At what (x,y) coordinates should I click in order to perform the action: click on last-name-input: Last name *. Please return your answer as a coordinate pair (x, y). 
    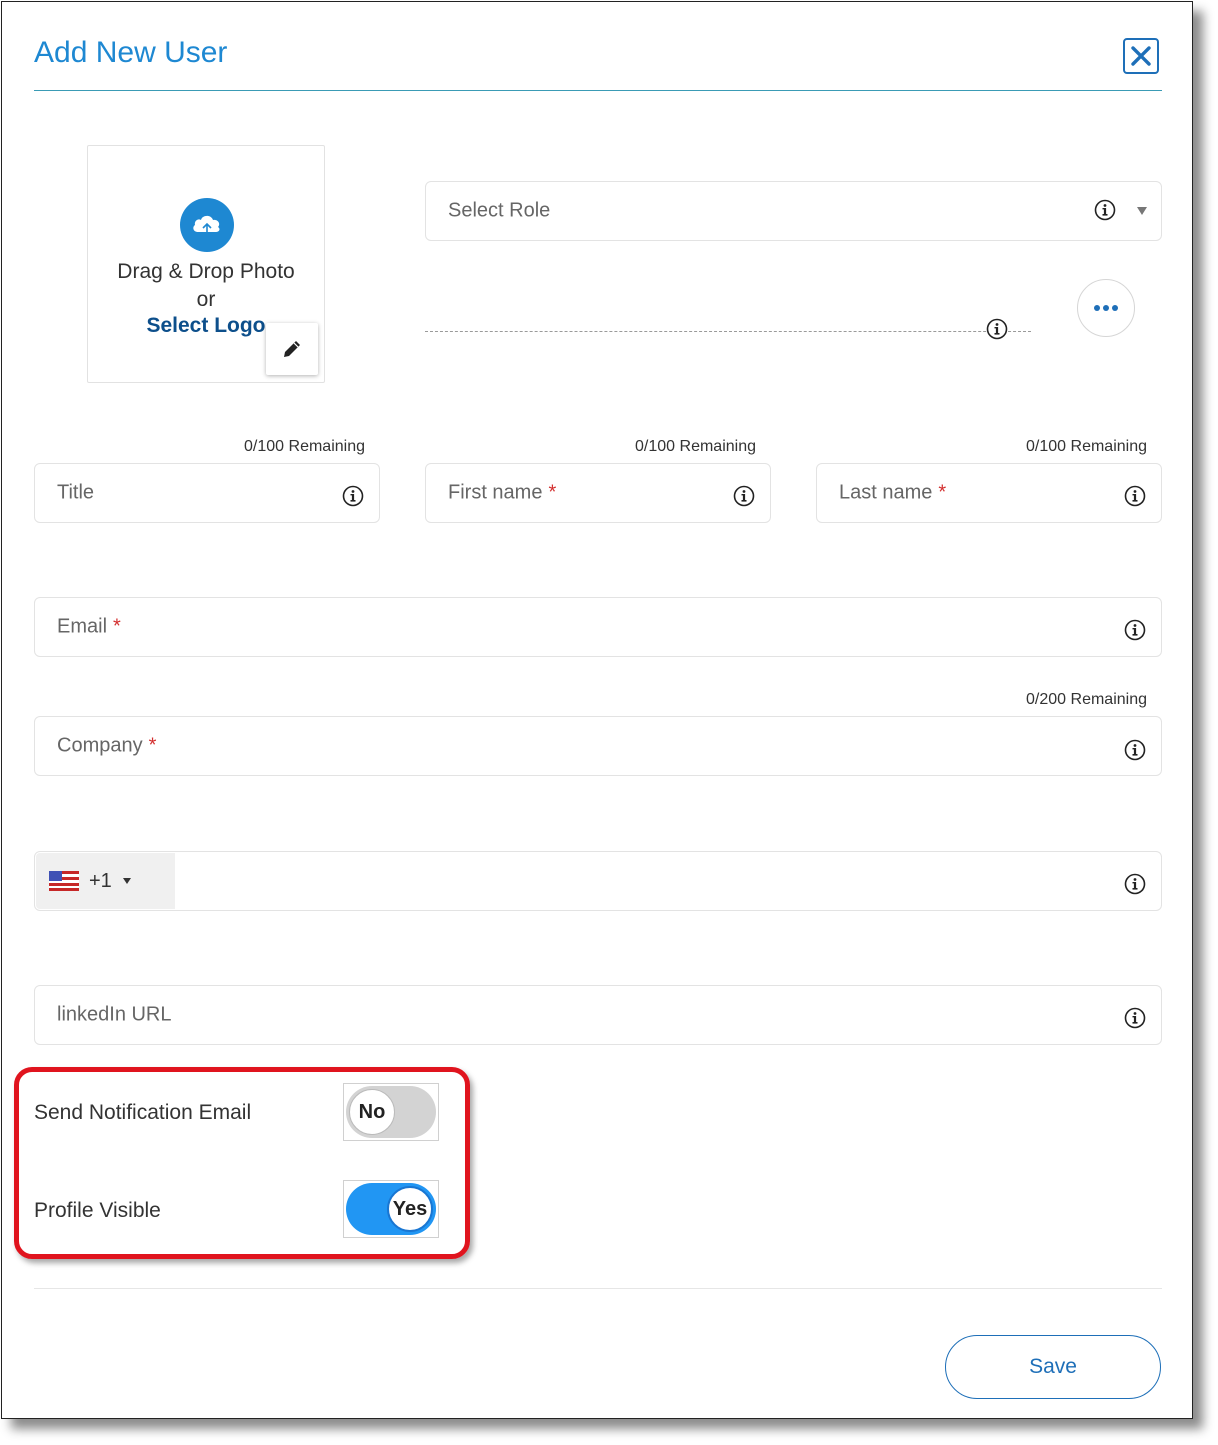
    Looking at the image, I should click on (989, 493).